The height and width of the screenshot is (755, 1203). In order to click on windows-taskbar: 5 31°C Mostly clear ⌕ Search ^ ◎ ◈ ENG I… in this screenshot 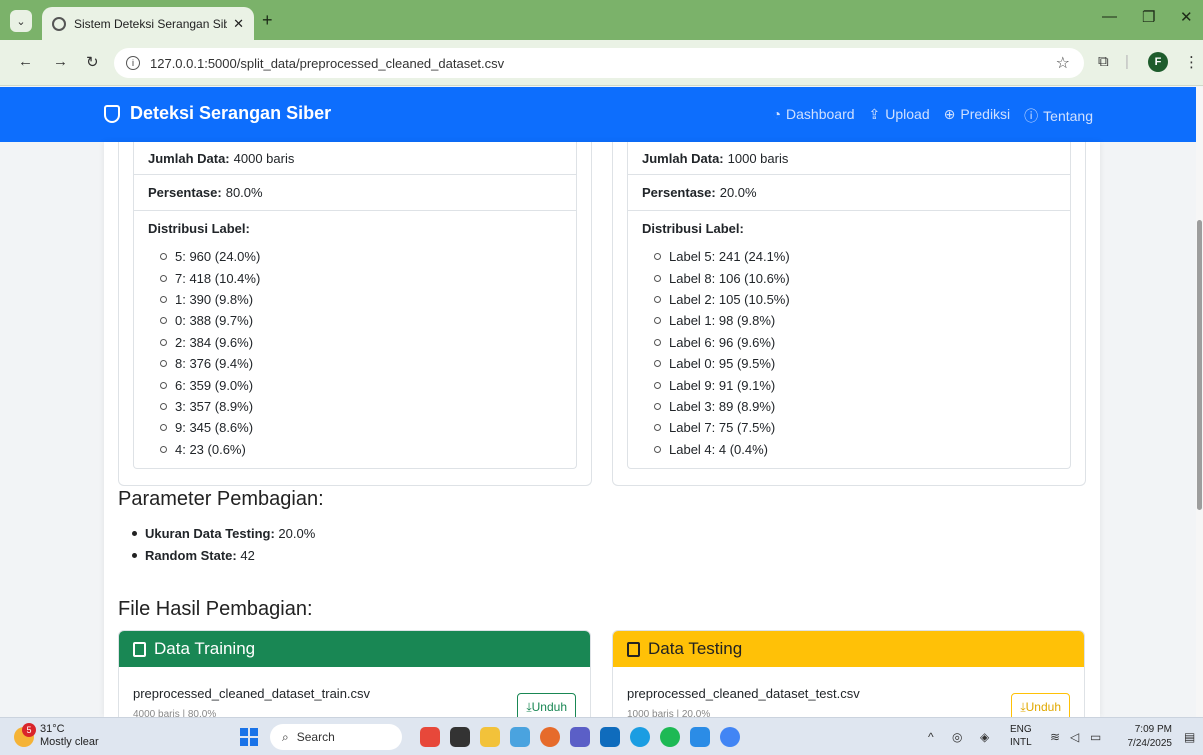, I will do `click(601, 736)`.